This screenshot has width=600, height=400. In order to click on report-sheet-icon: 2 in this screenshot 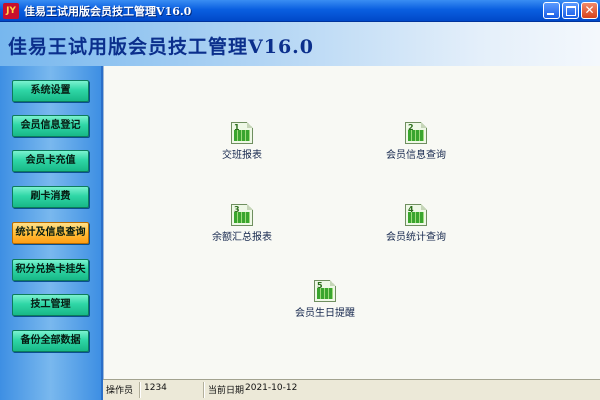, I will do `click(416, 133)`.